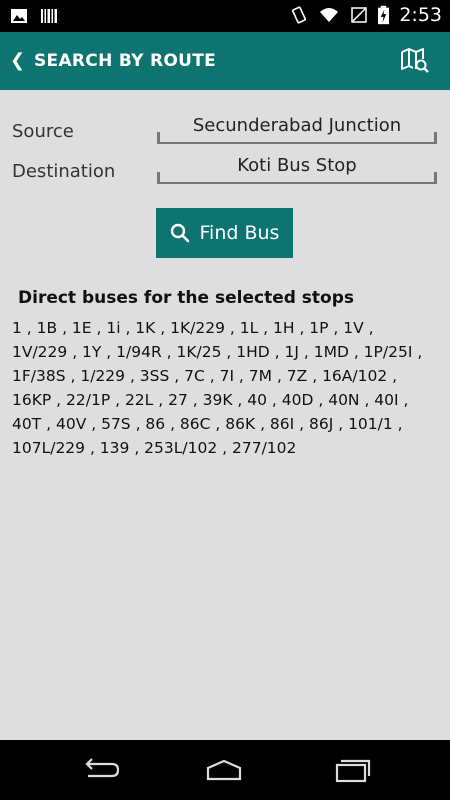  I want to click on results-heading: Direct buses for the selected stops, so click(186, 298).